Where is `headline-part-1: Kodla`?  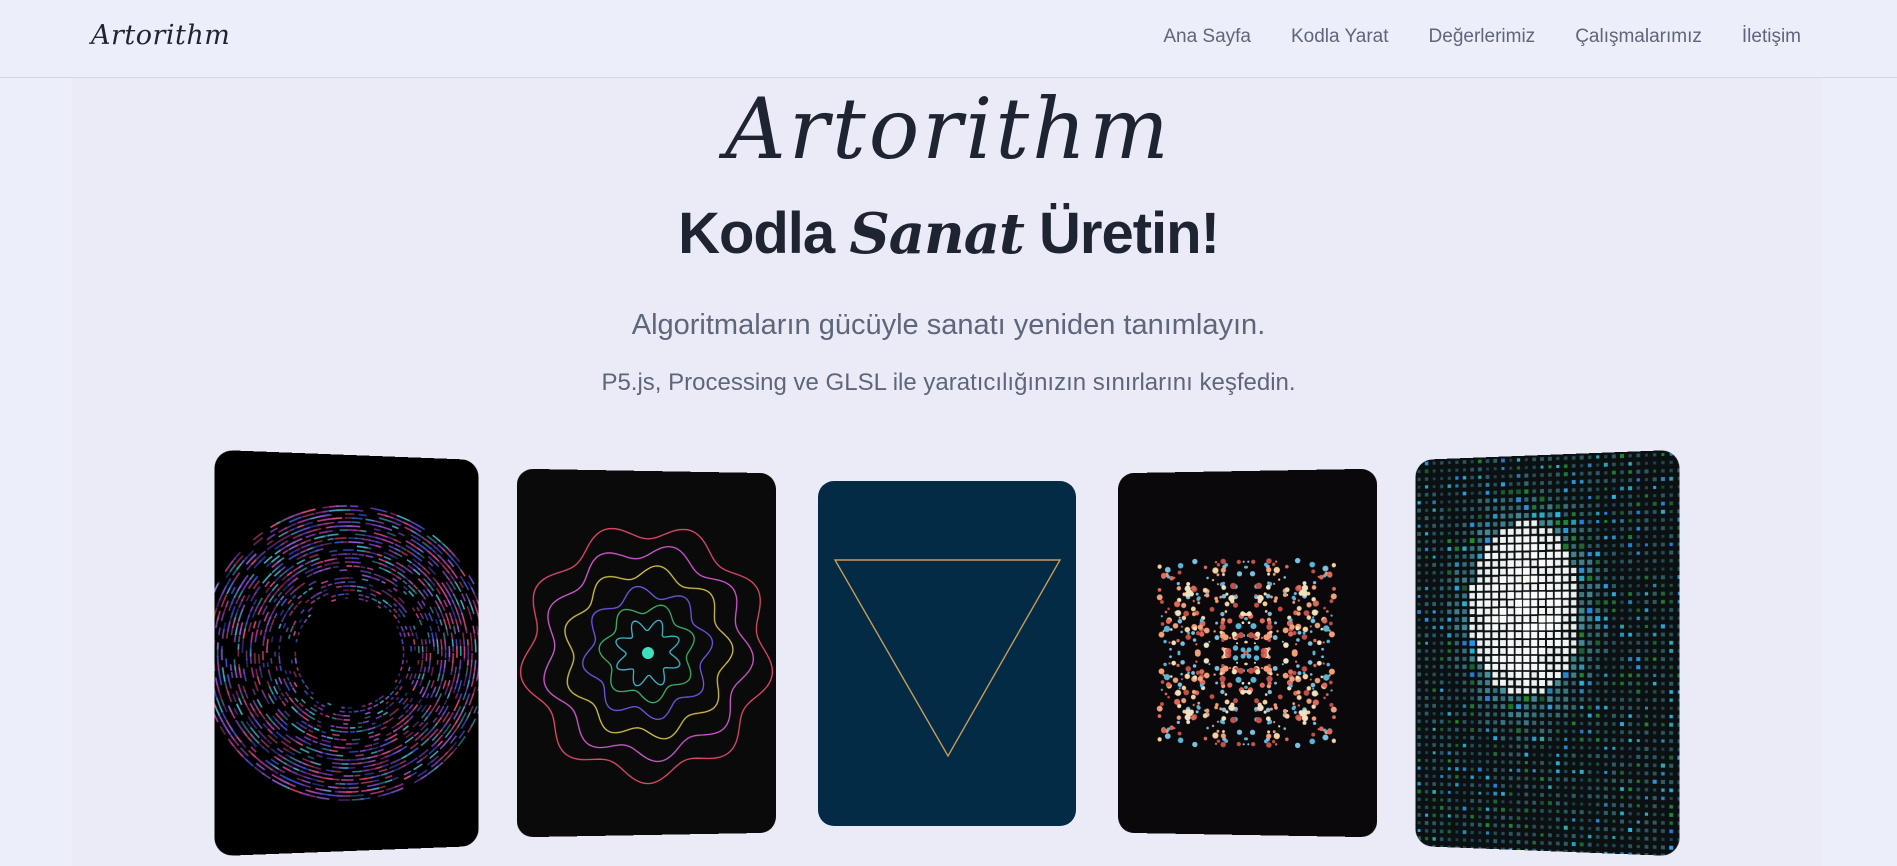
headline-part-1: Kodla is located at coordinates (756, 233).